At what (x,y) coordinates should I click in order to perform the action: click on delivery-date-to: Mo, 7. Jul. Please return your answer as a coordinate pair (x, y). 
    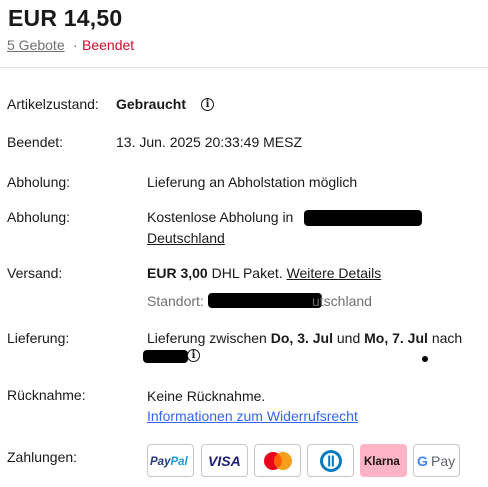
    Looking at the image, I should click on (396, 338).